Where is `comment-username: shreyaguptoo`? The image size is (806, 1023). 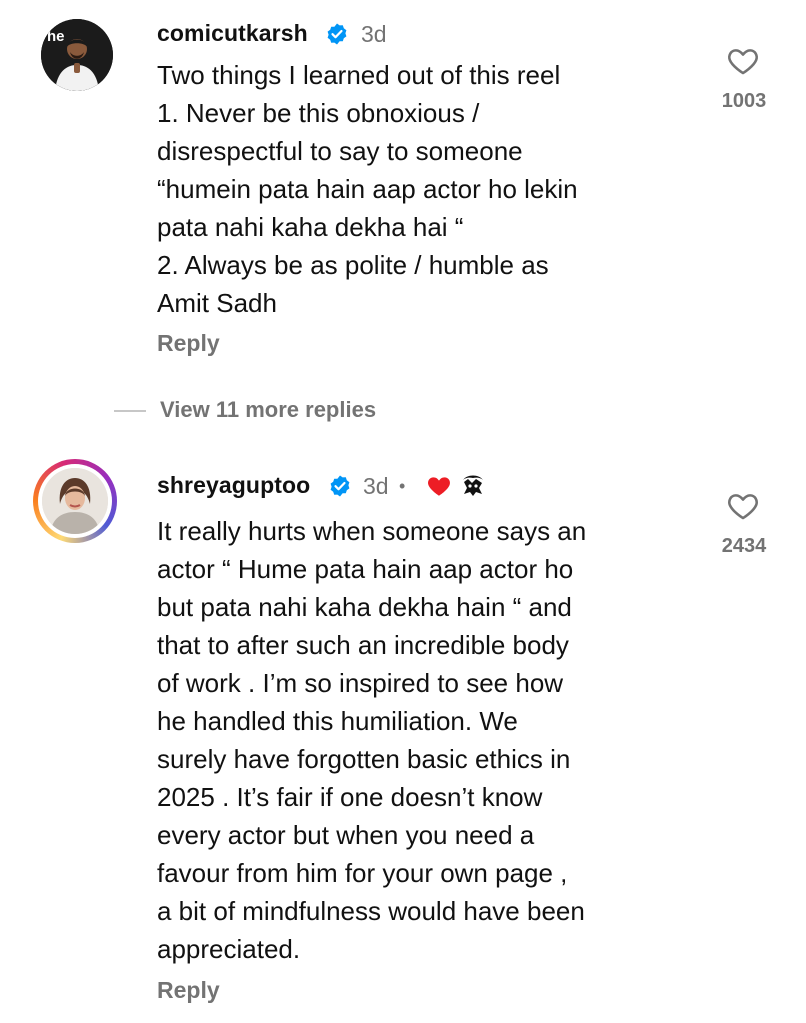 comment-username: shreyaguptoo is located at coordinates (233, 485).